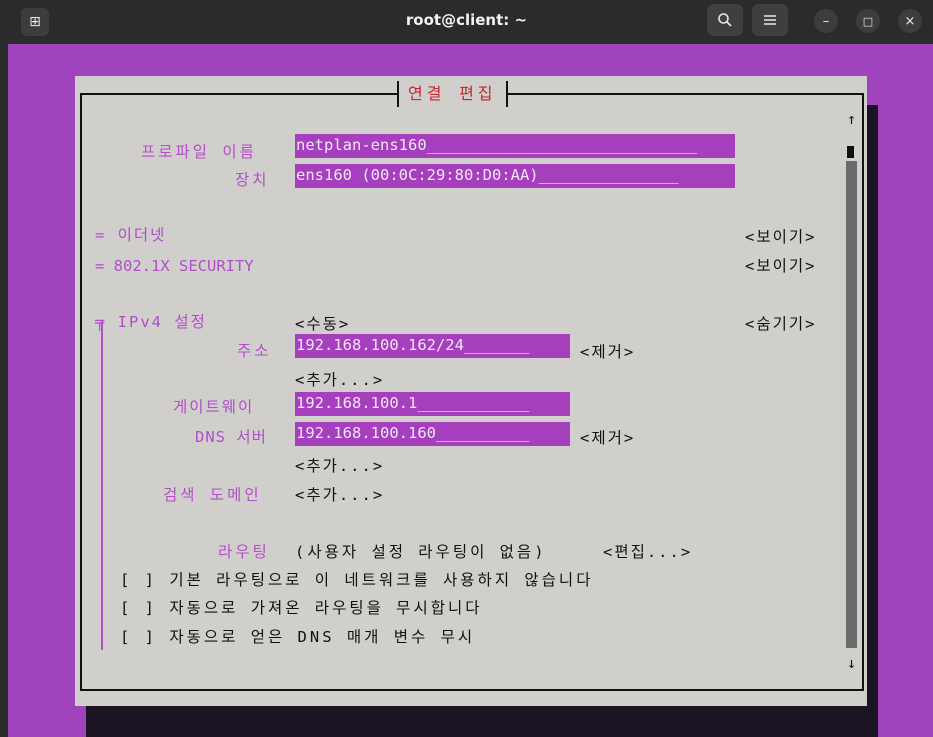  I want to click on routing-edit-button: <편집...>, so click(647, 552).